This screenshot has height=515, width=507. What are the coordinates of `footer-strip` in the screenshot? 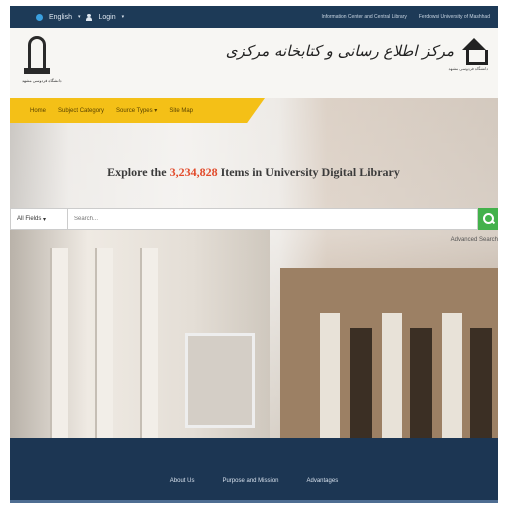 It's located at (254, 501).